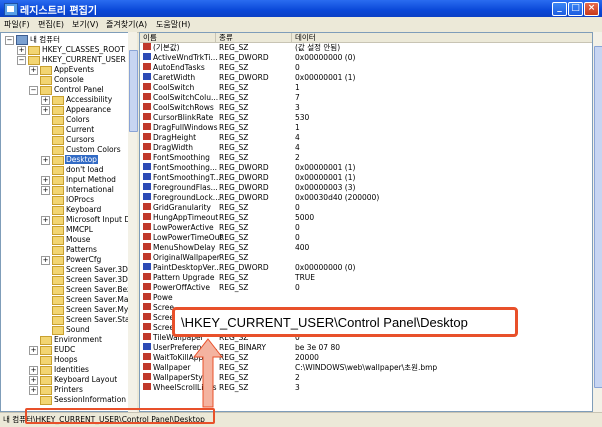 This screenshot has height=427, width=602. What do you see at coordinates (366, 178) in the screenshot?
I see `value-row: FontSmoothingT... REG_DWORD 0x00000001 (1)` at bounding box center [366, 178].